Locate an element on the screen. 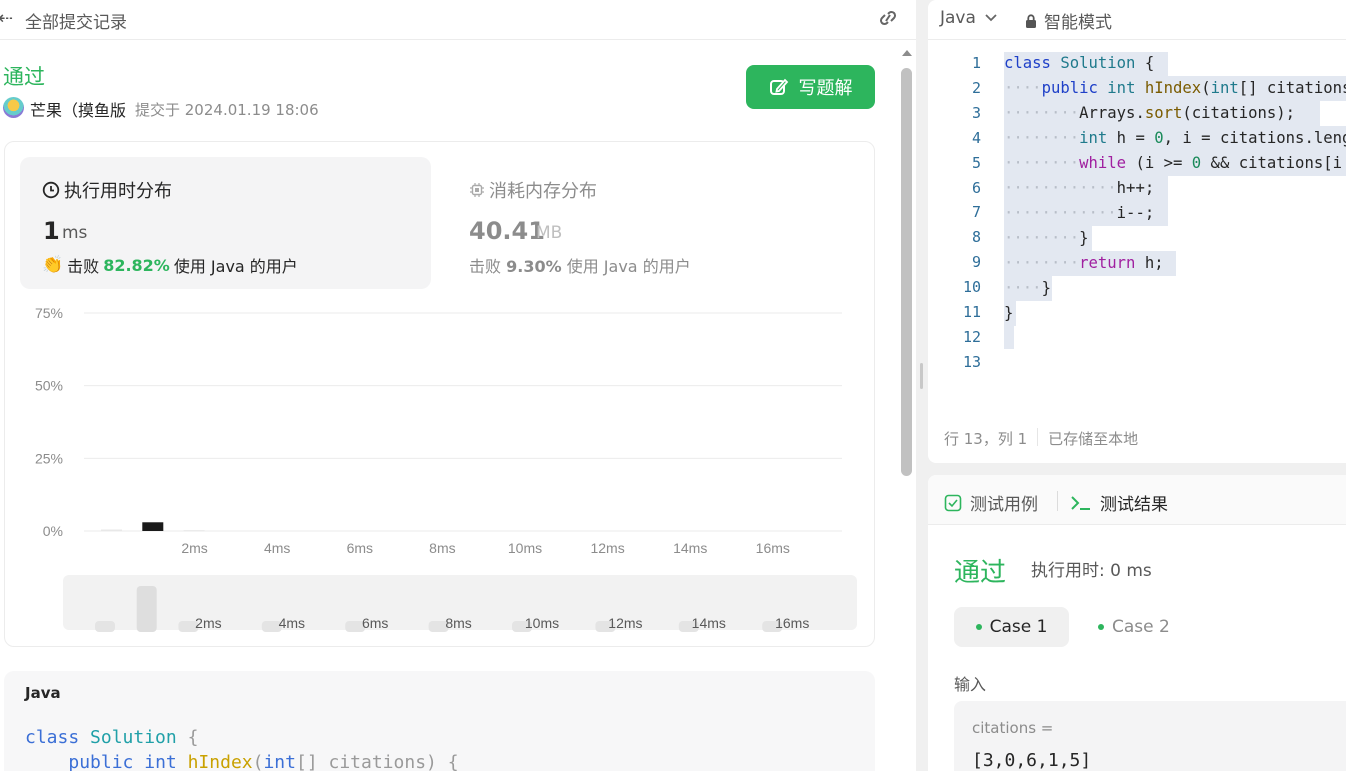 The image size is (1346, 771). smart-mode-toggle: 智能模式 is located at coordinates (1068, 20).